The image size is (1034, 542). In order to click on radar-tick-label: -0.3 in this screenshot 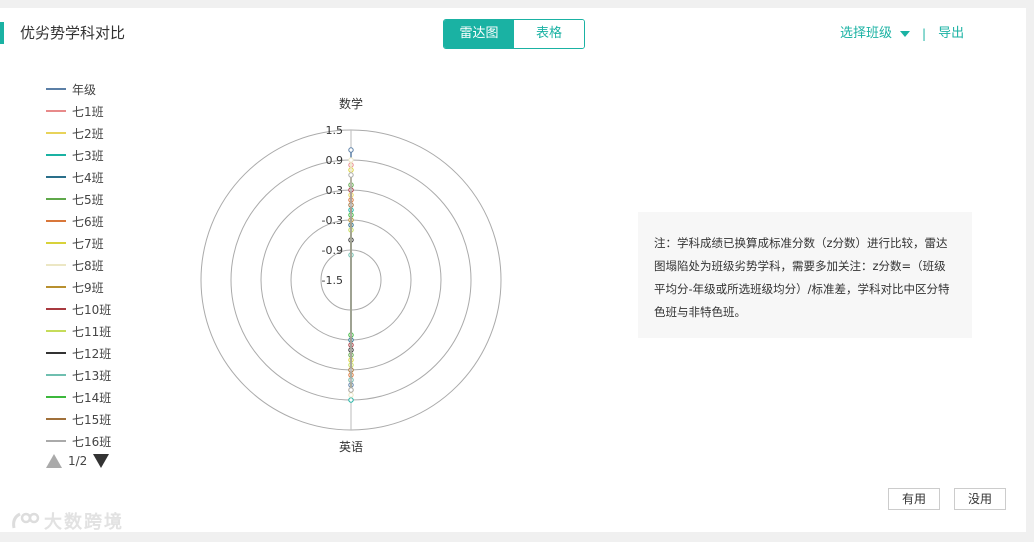, I will do `click(332, 220)`.